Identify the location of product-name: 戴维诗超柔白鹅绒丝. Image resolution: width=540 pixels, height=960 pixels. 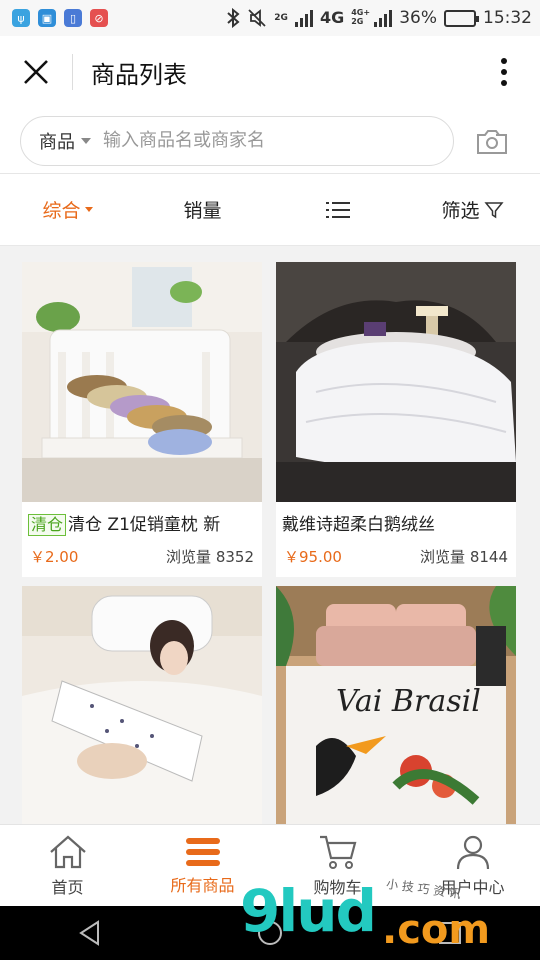
(358, 525).